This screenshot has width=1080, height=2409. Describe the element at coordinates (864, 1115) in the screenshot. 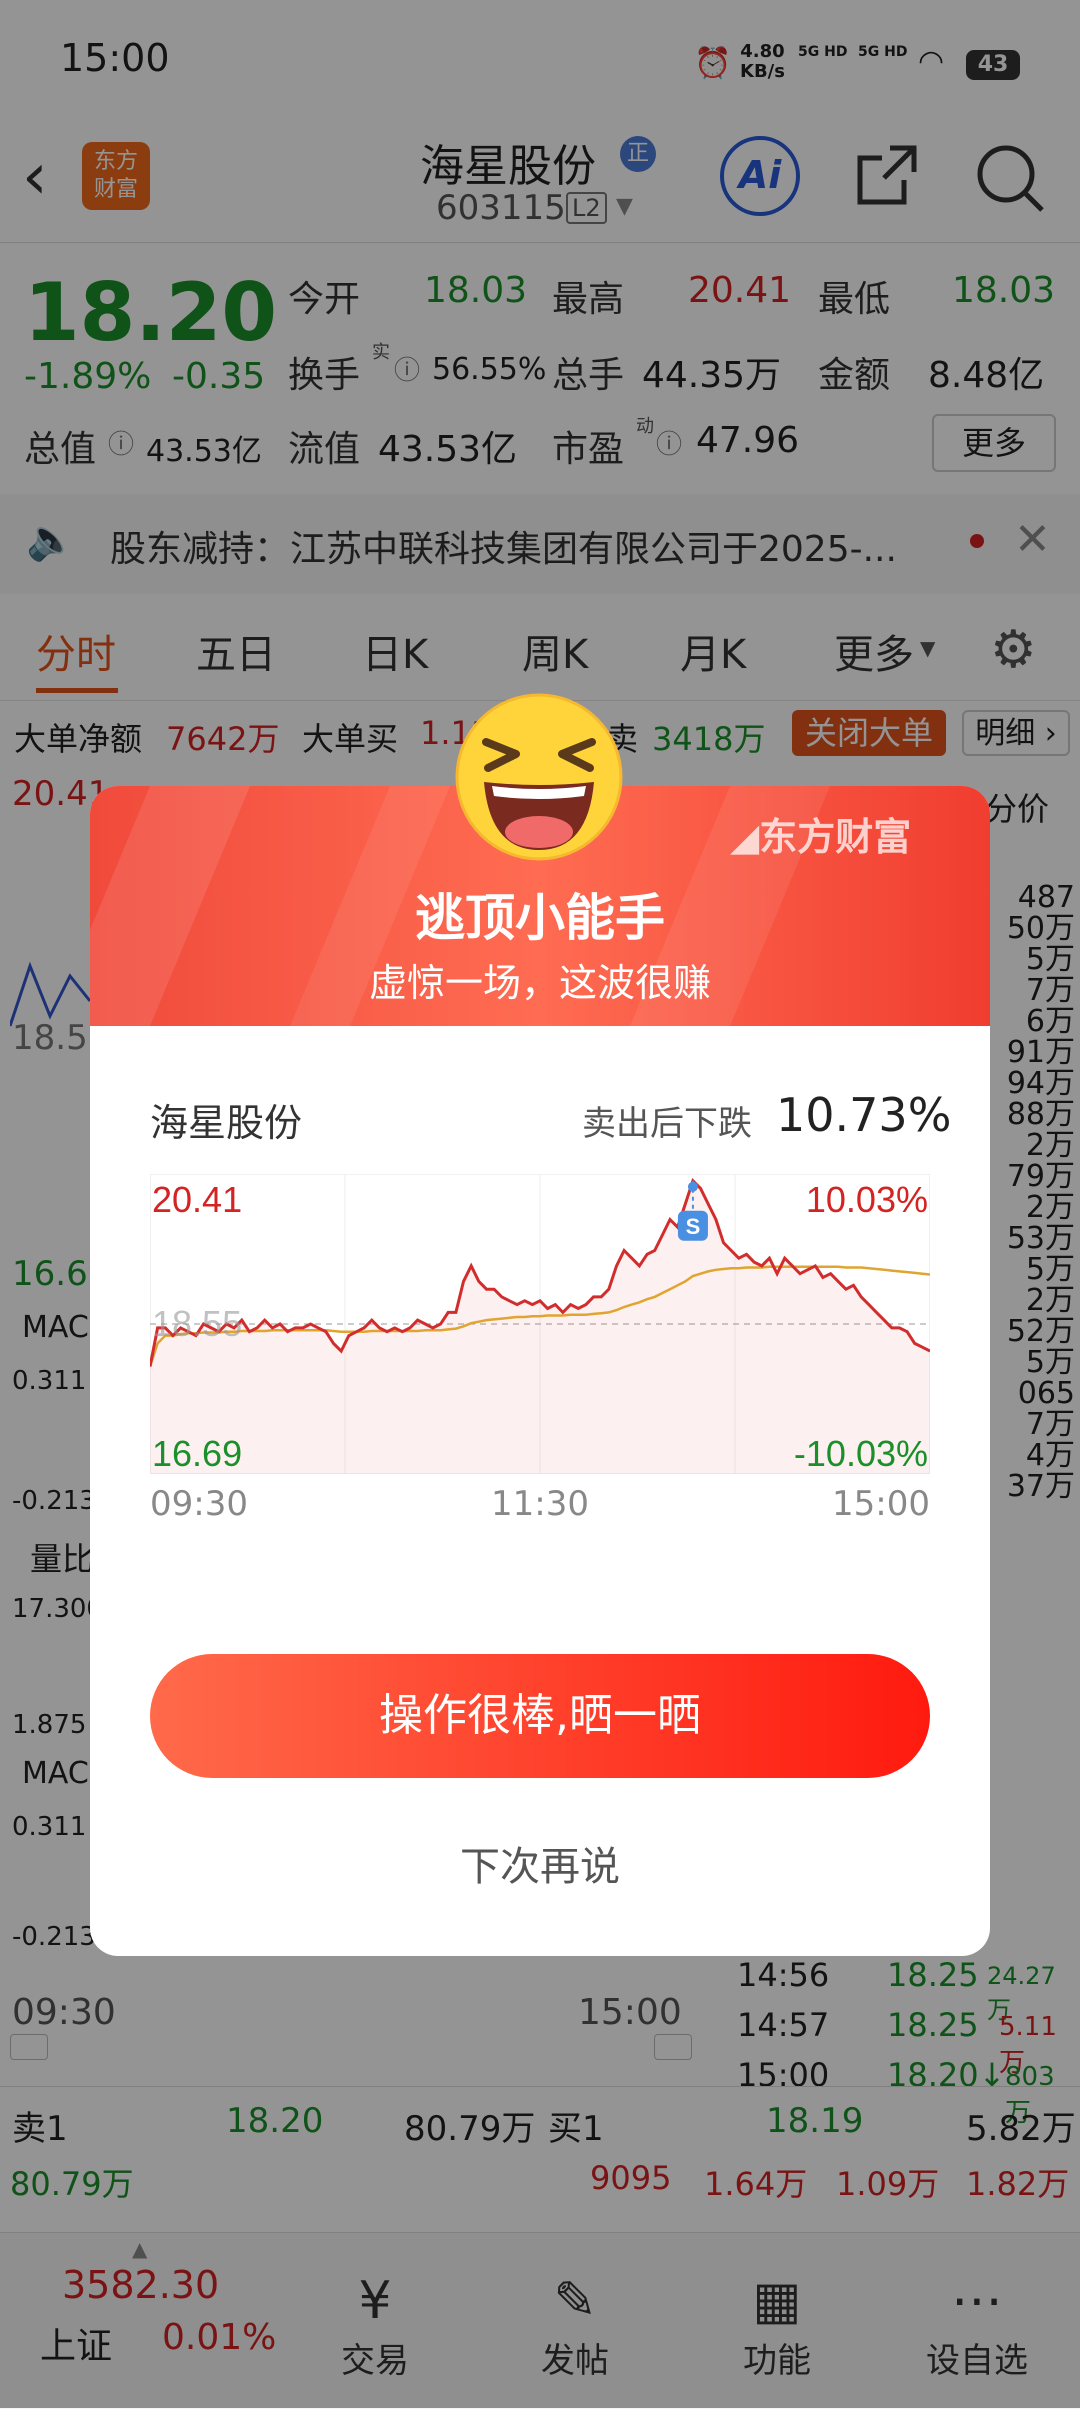

I see `result-value: 10.73%` at that location.